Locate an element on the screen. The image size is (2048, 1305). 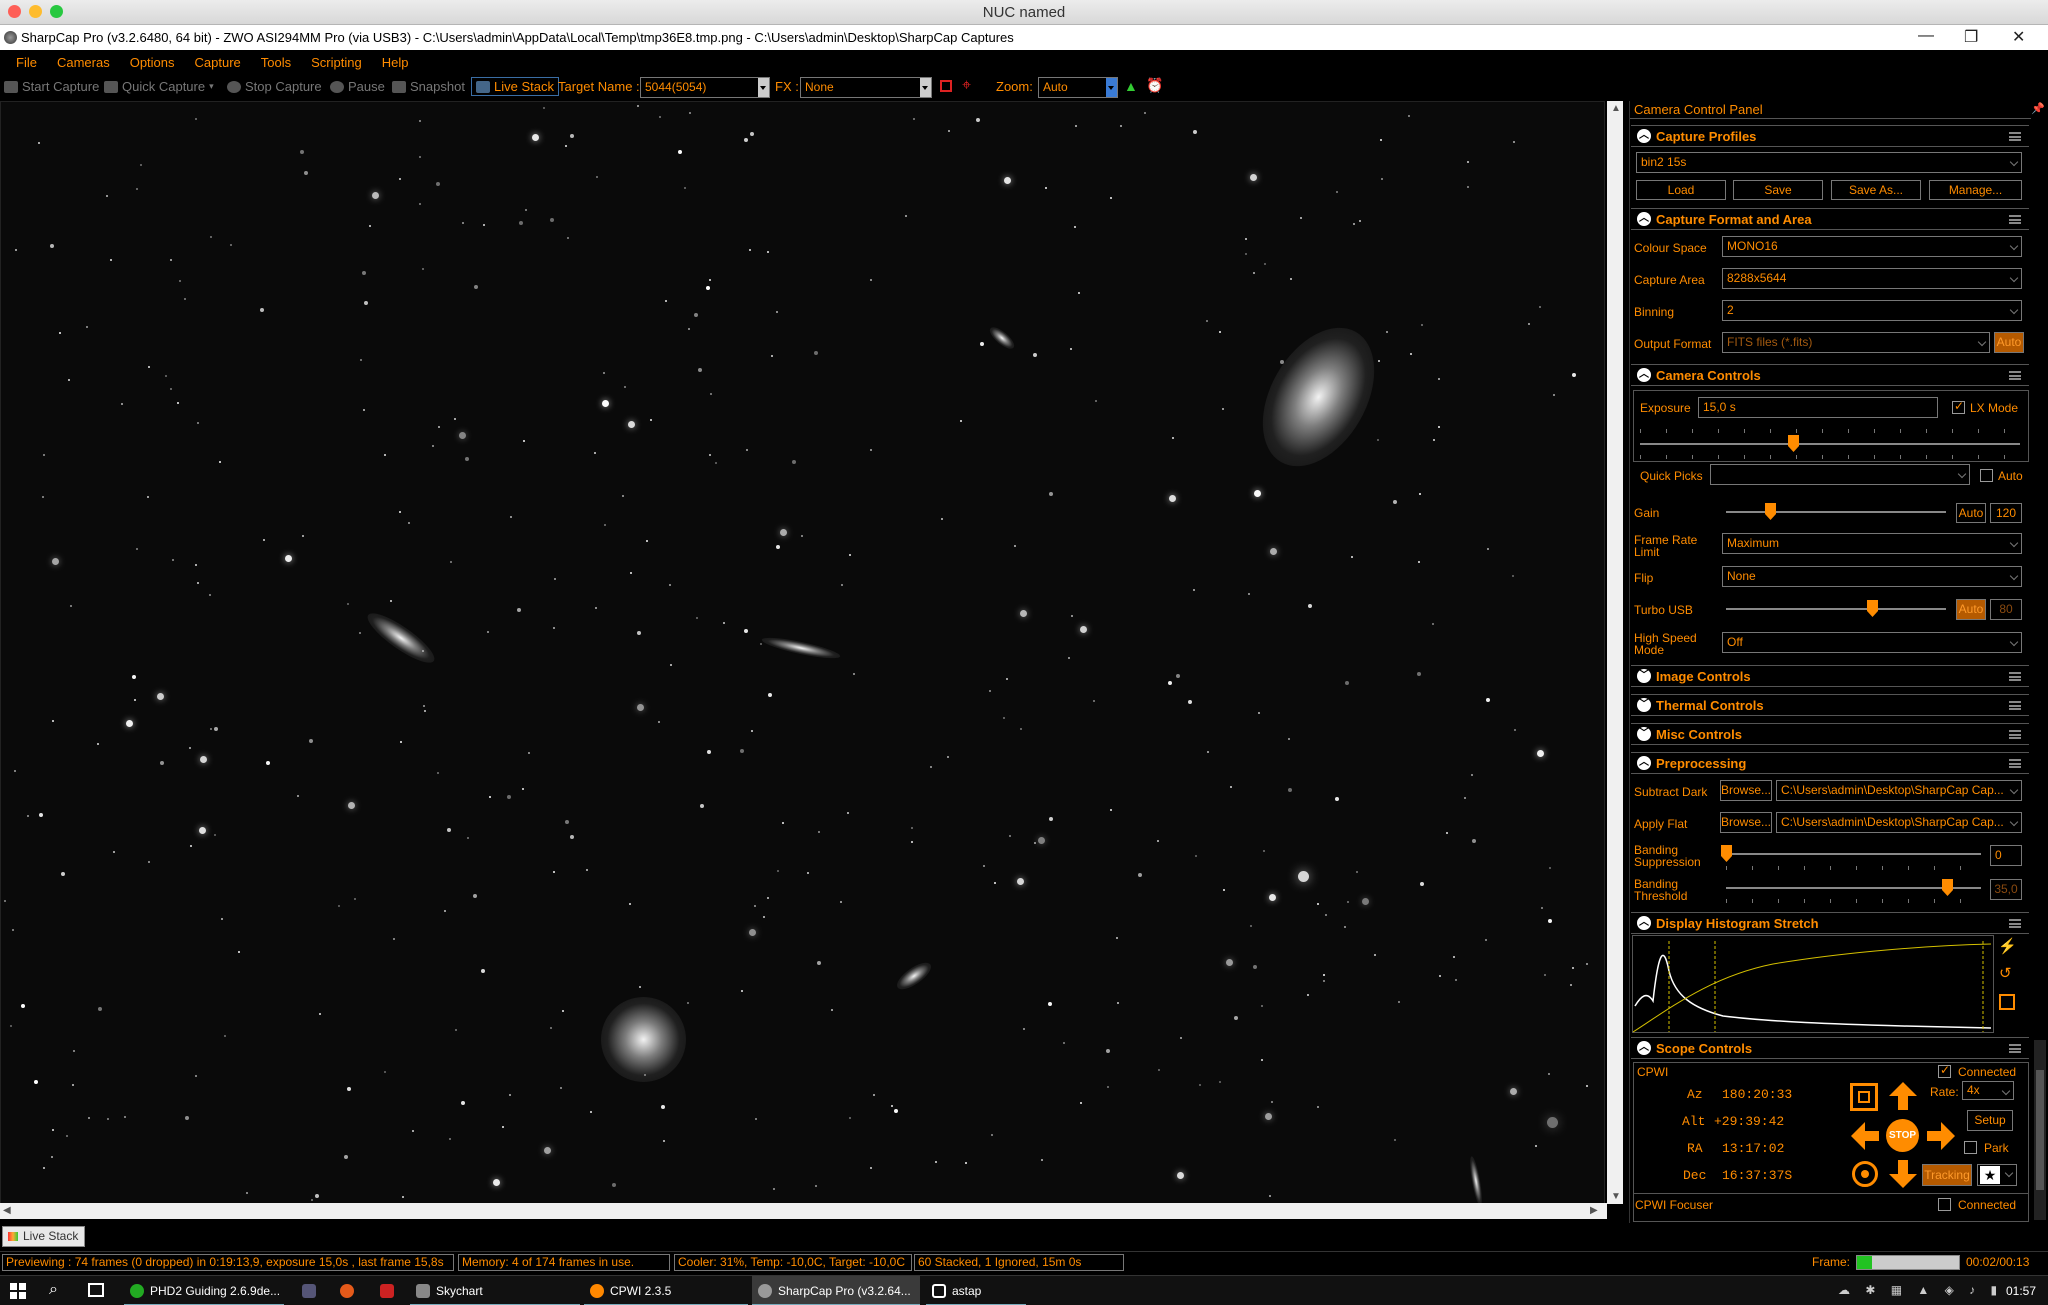
taskbar-asi is located at coordinates (386, 1290).